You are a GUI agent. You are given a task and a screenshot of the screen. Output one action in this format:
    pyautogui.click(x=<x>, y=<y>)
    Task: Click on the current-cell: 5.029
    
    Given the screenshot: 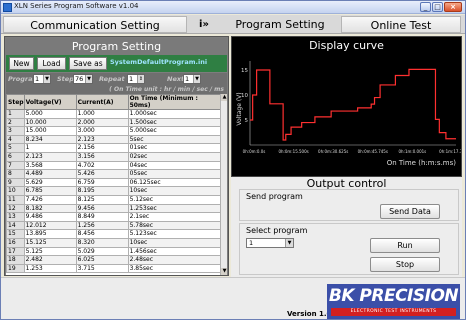 What is the action you would take?
    pyautogui.click(x=102, y=251)
    